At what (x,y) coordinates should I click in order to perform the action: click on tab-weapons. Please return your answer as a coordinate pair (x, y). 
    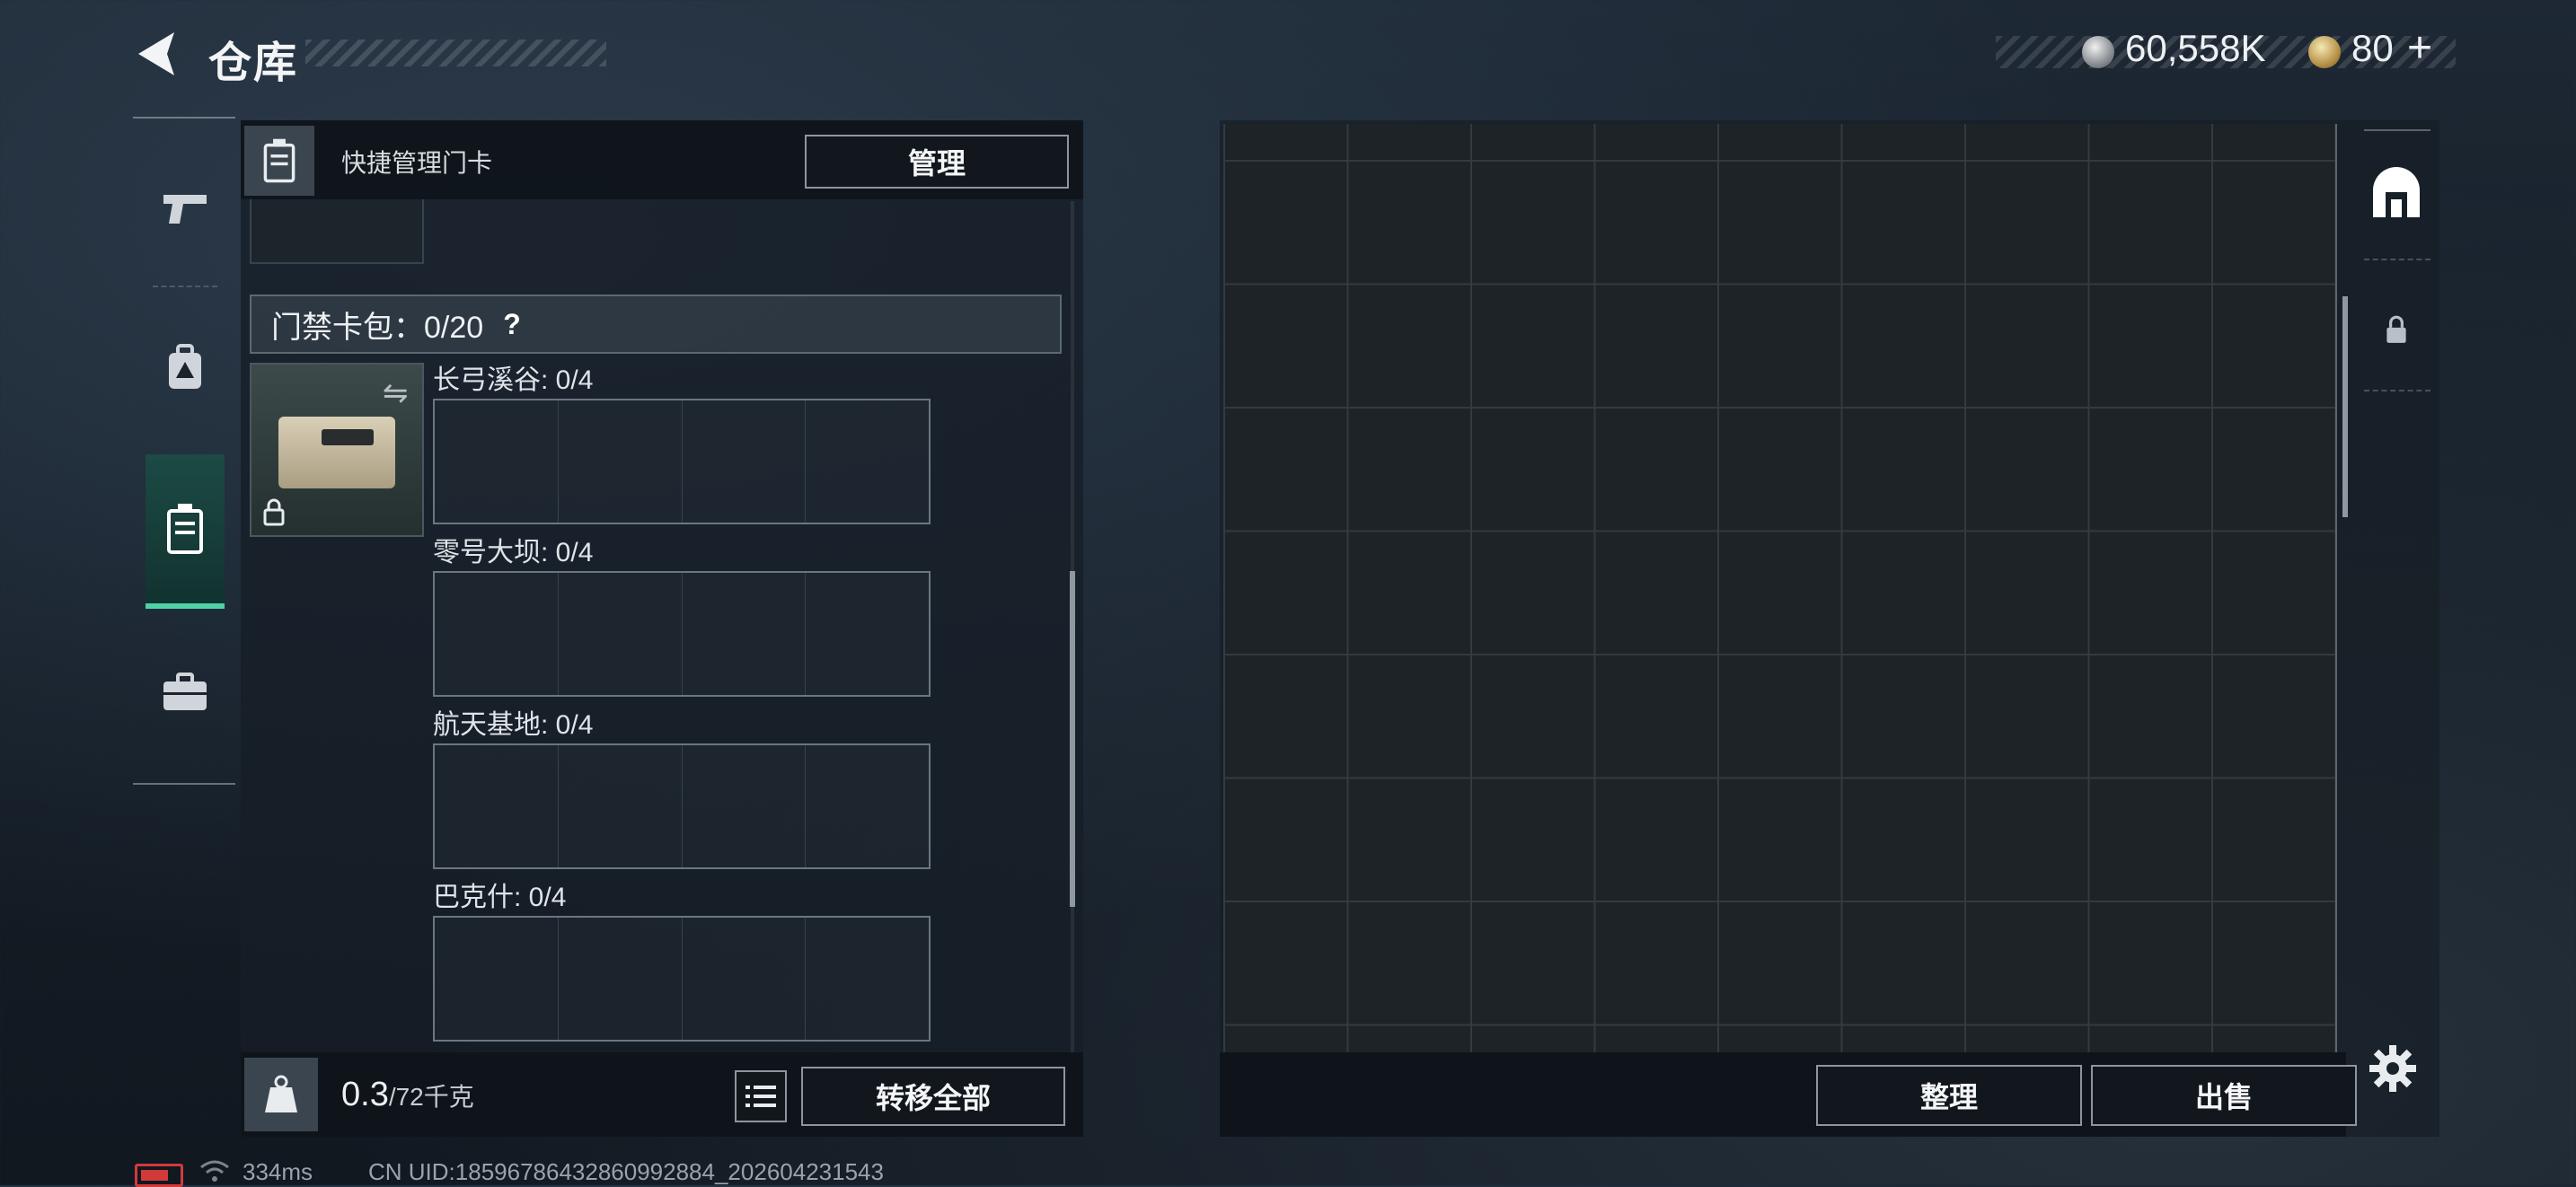
    Looking at the image, I should click on (185, 209).